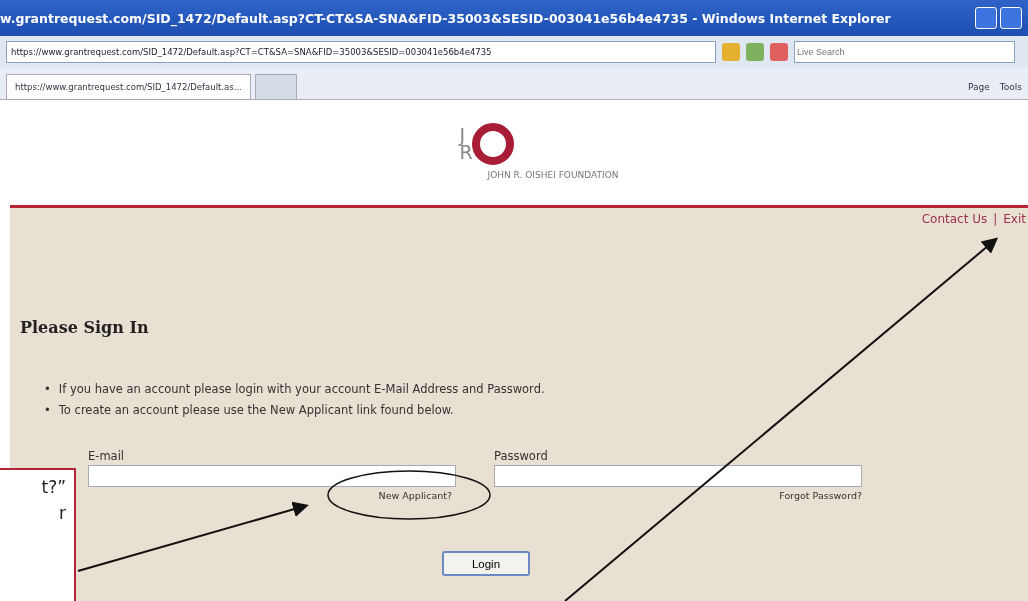  Describe the element at coordinates (820, 495) in the screenshot. I see `forgot-password-link: Forgot Password?` at that location.